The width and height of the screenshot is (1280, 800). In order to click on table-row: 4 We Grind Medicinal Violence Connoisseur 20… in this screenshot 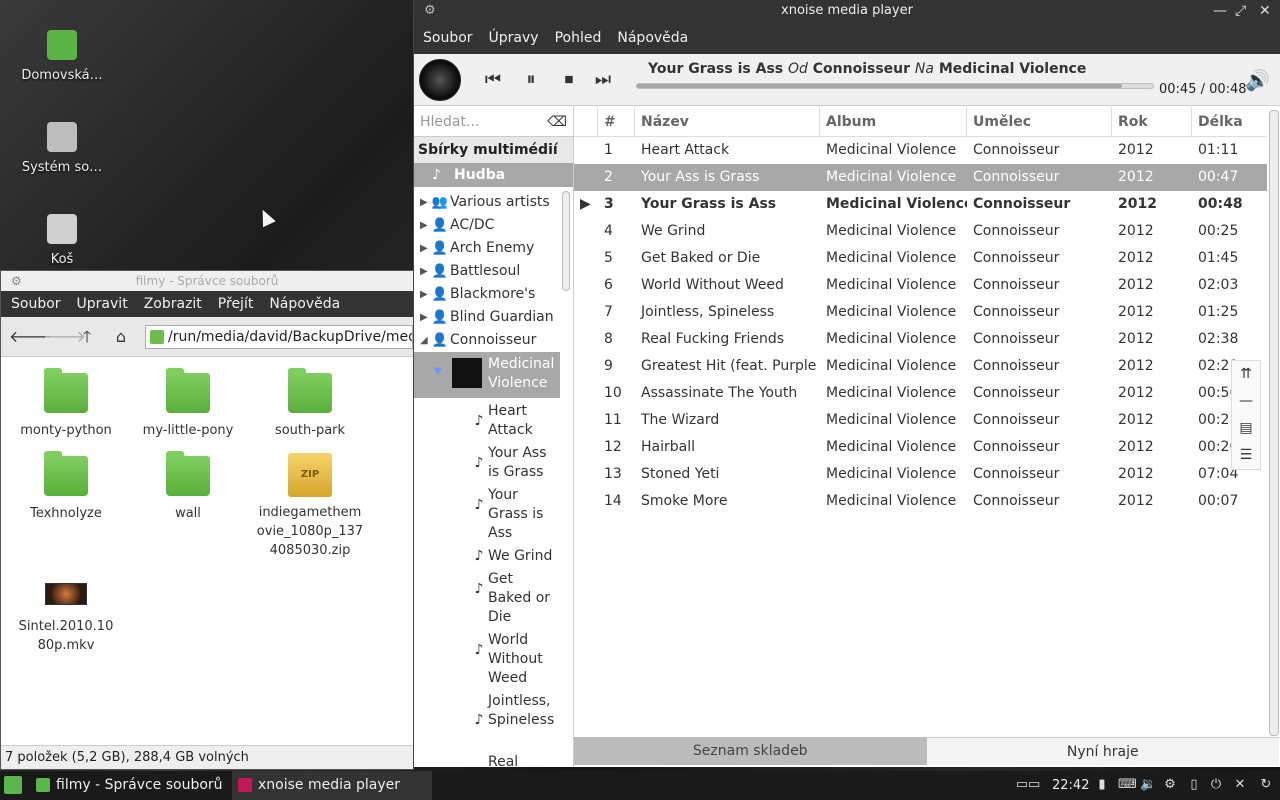, I will do `click(920, 231)`.